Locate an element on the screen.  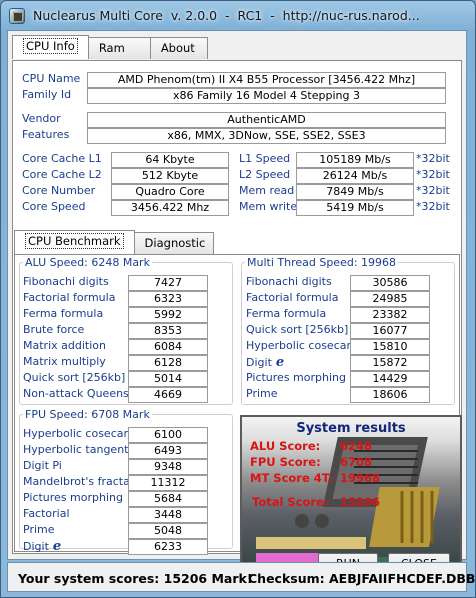
tab-diagnostic: Diagnostic is located at coordinates (173, 243).